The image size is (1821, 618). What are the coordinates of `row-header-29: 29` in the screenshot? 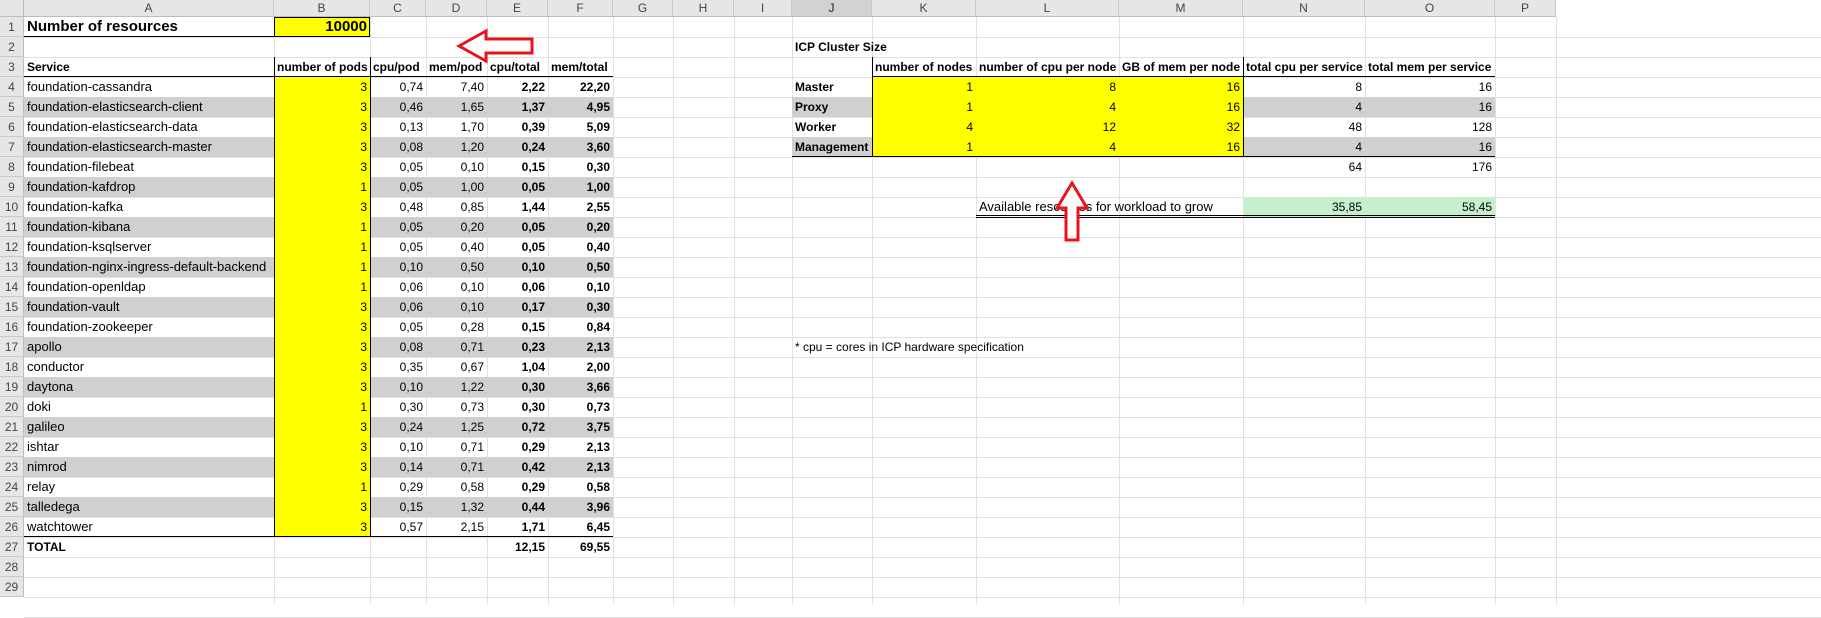 It's located at (12, 587).